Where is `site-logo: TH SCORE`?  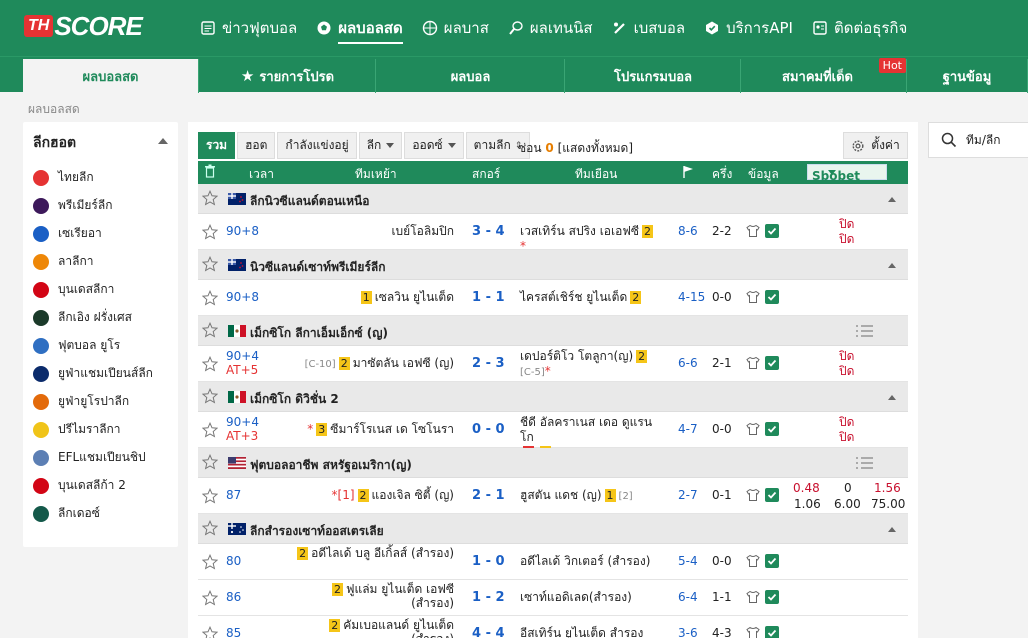 site-logo: TH SCORE is located at coordinates (101, 26).